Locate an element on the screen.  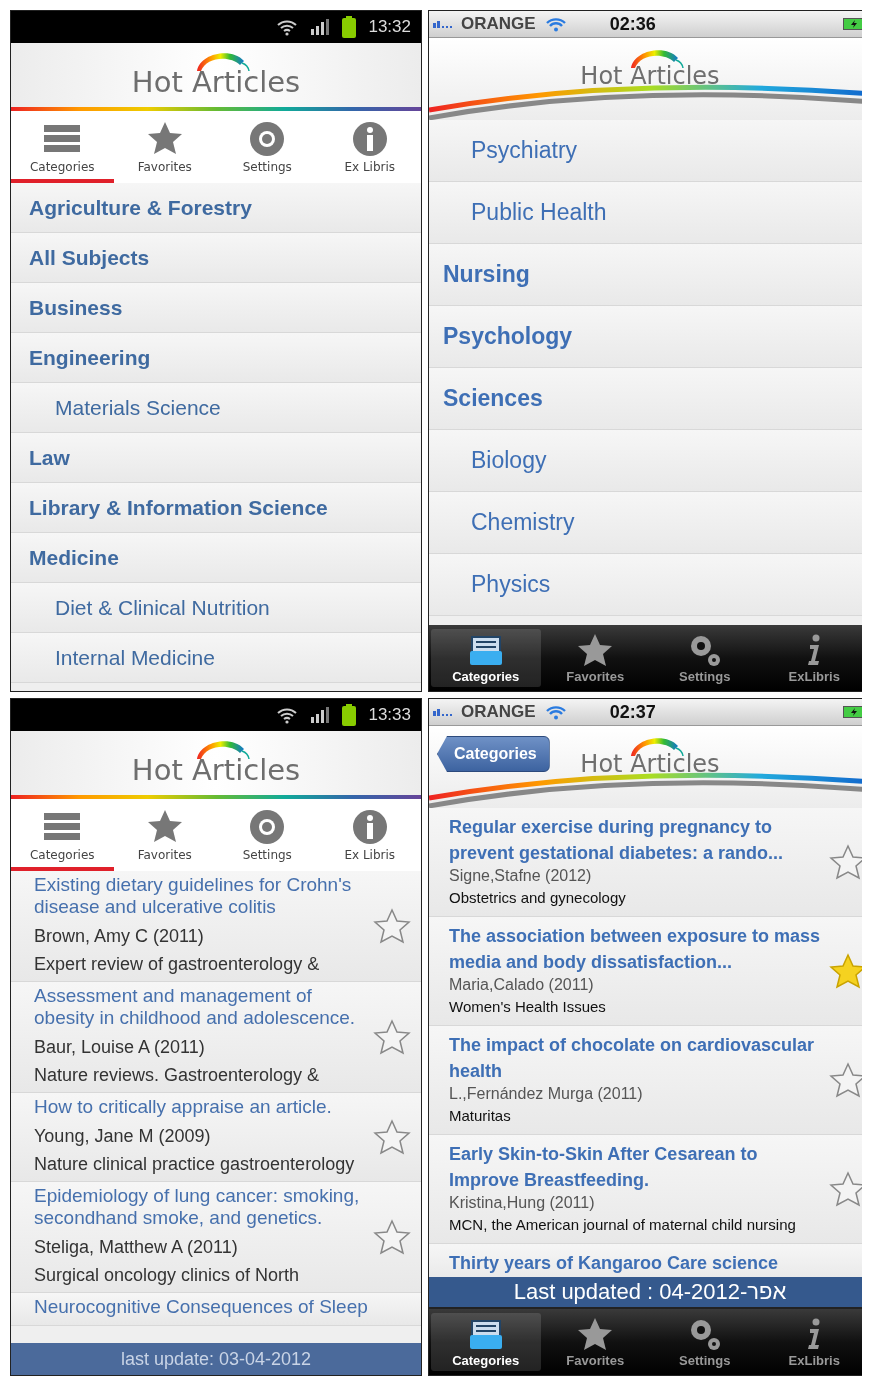
category-item: Nursing is located at coordinates (645, 275).